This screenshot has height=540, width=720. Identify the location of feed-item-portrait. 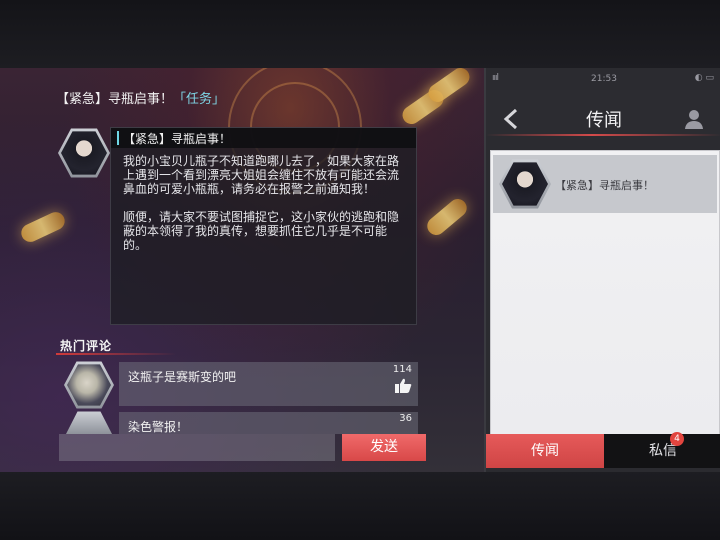
(525, 184).